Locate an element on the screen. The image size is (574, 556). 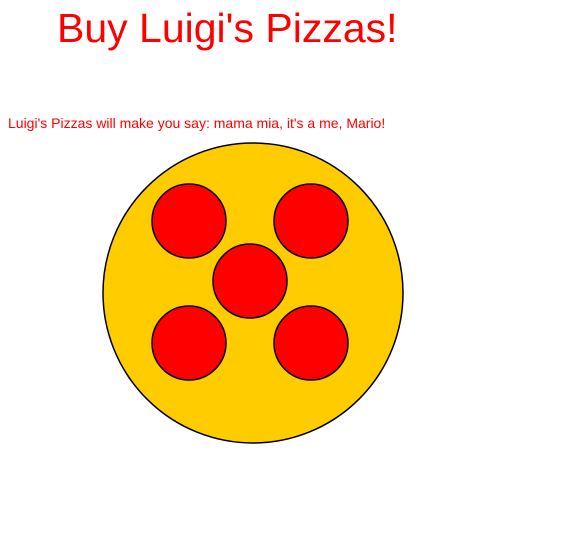
pepperoni-center is located at coordinates (250, 281).